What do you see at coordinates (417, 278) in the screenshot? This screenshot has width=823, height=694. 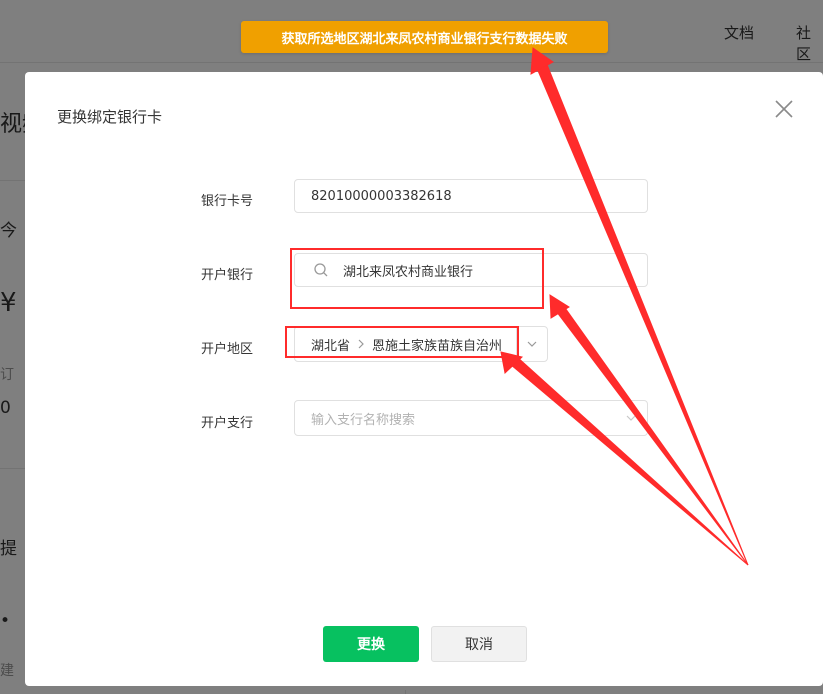 I see `annotation-box-bank` at bounding box center [417, 278].